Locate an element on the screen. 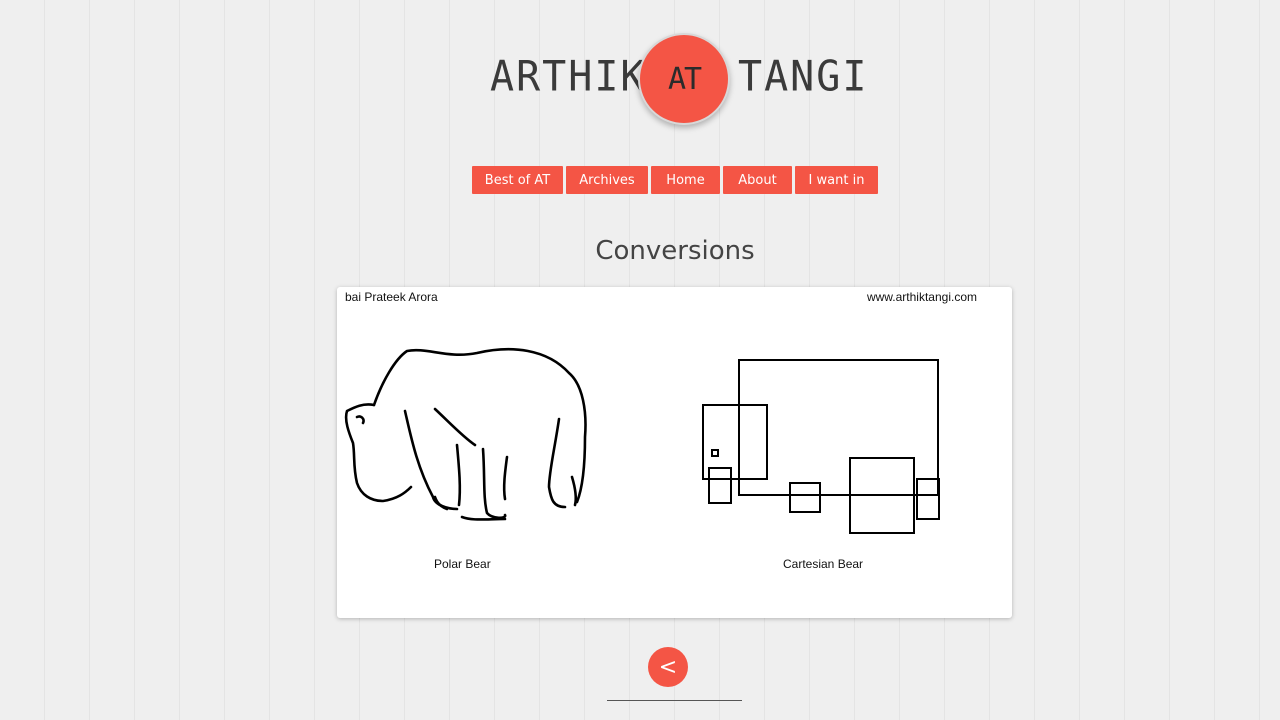 The height and width of the screenshot is (720, 1280). logo-badge-text: AT is located at coordinates (684, 79).